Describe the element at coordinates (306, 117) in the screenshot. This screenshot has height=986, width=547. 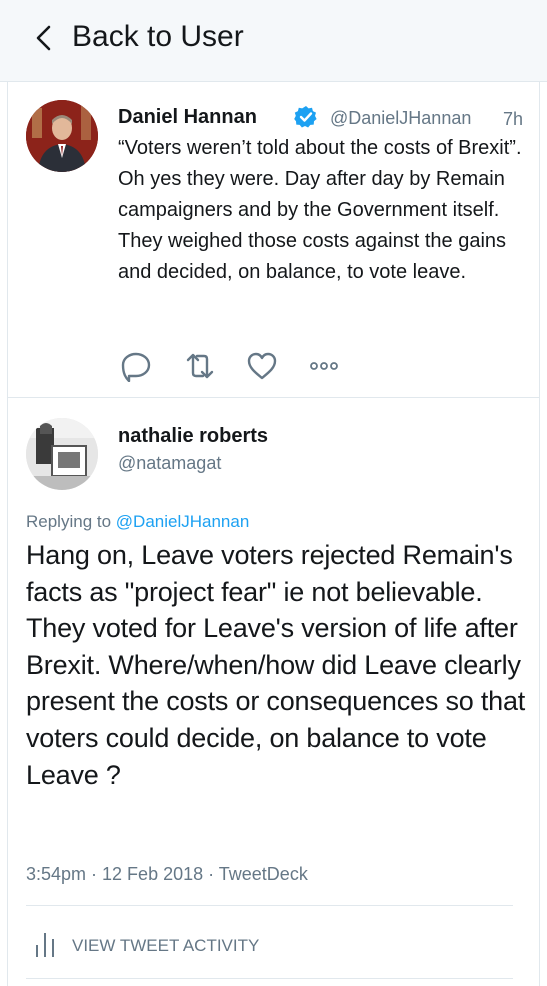
I see `verified-badge-icon` at that location.